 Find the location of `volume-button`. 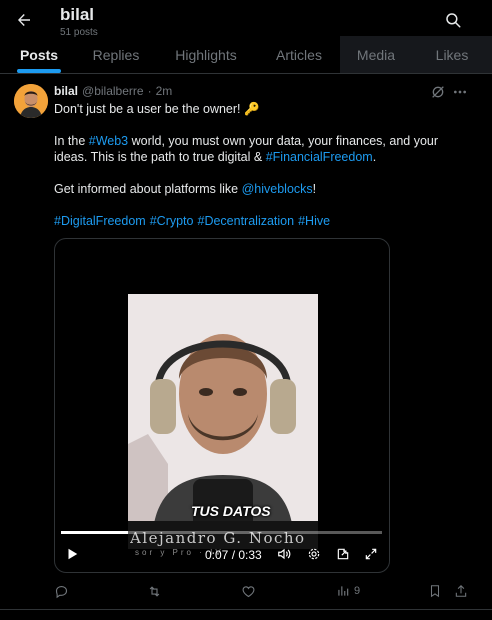

volume-button is located at coordinates (284, 554).